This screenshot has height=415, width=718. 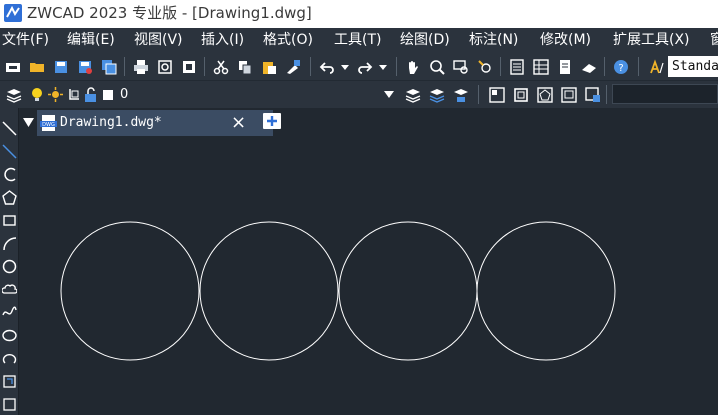 I want to click on layer-color-swatch, so click(x=108, y=95).